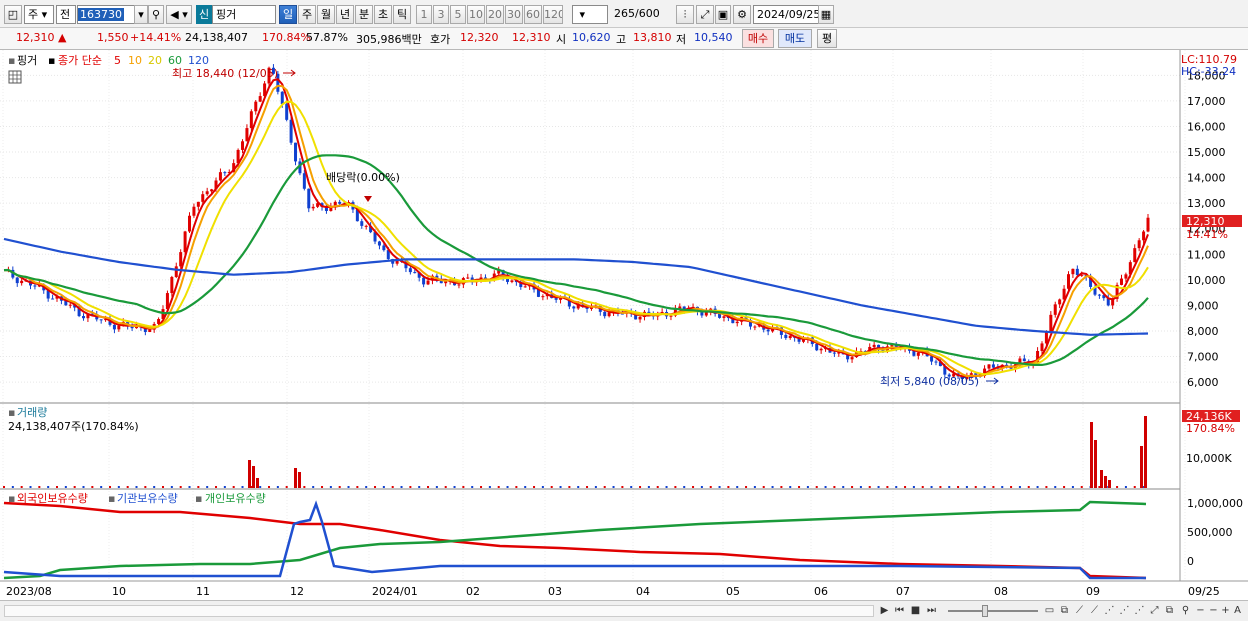  Describe the element at coordinates (113, 37) in the screenshot. I see `price-change: 1,550` at that location.